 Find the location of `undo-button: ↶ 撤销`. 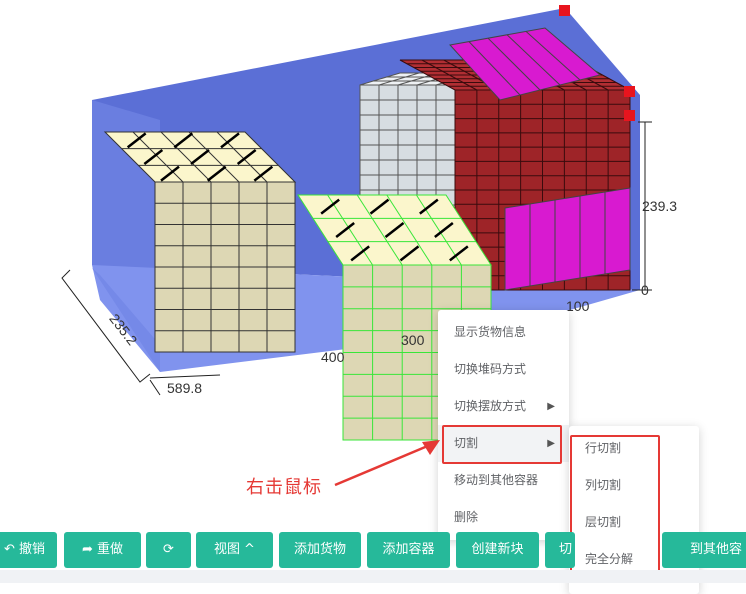

undo-button: ↶ 撤销 is located at coordinates (28, 550).